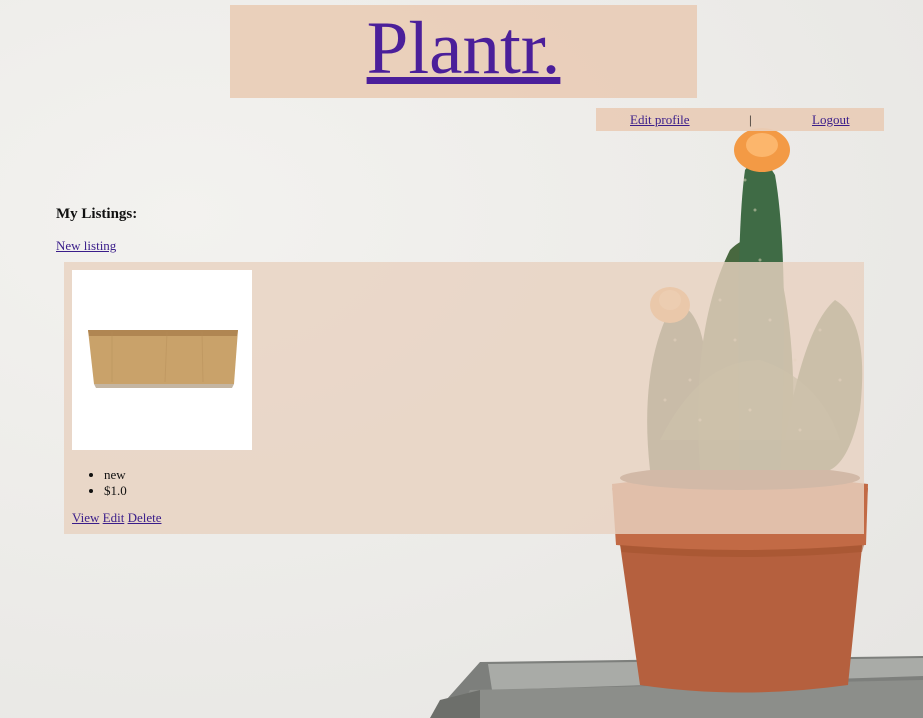  I want to click on edit-profile-link: Edit profile, so click(660, 119).